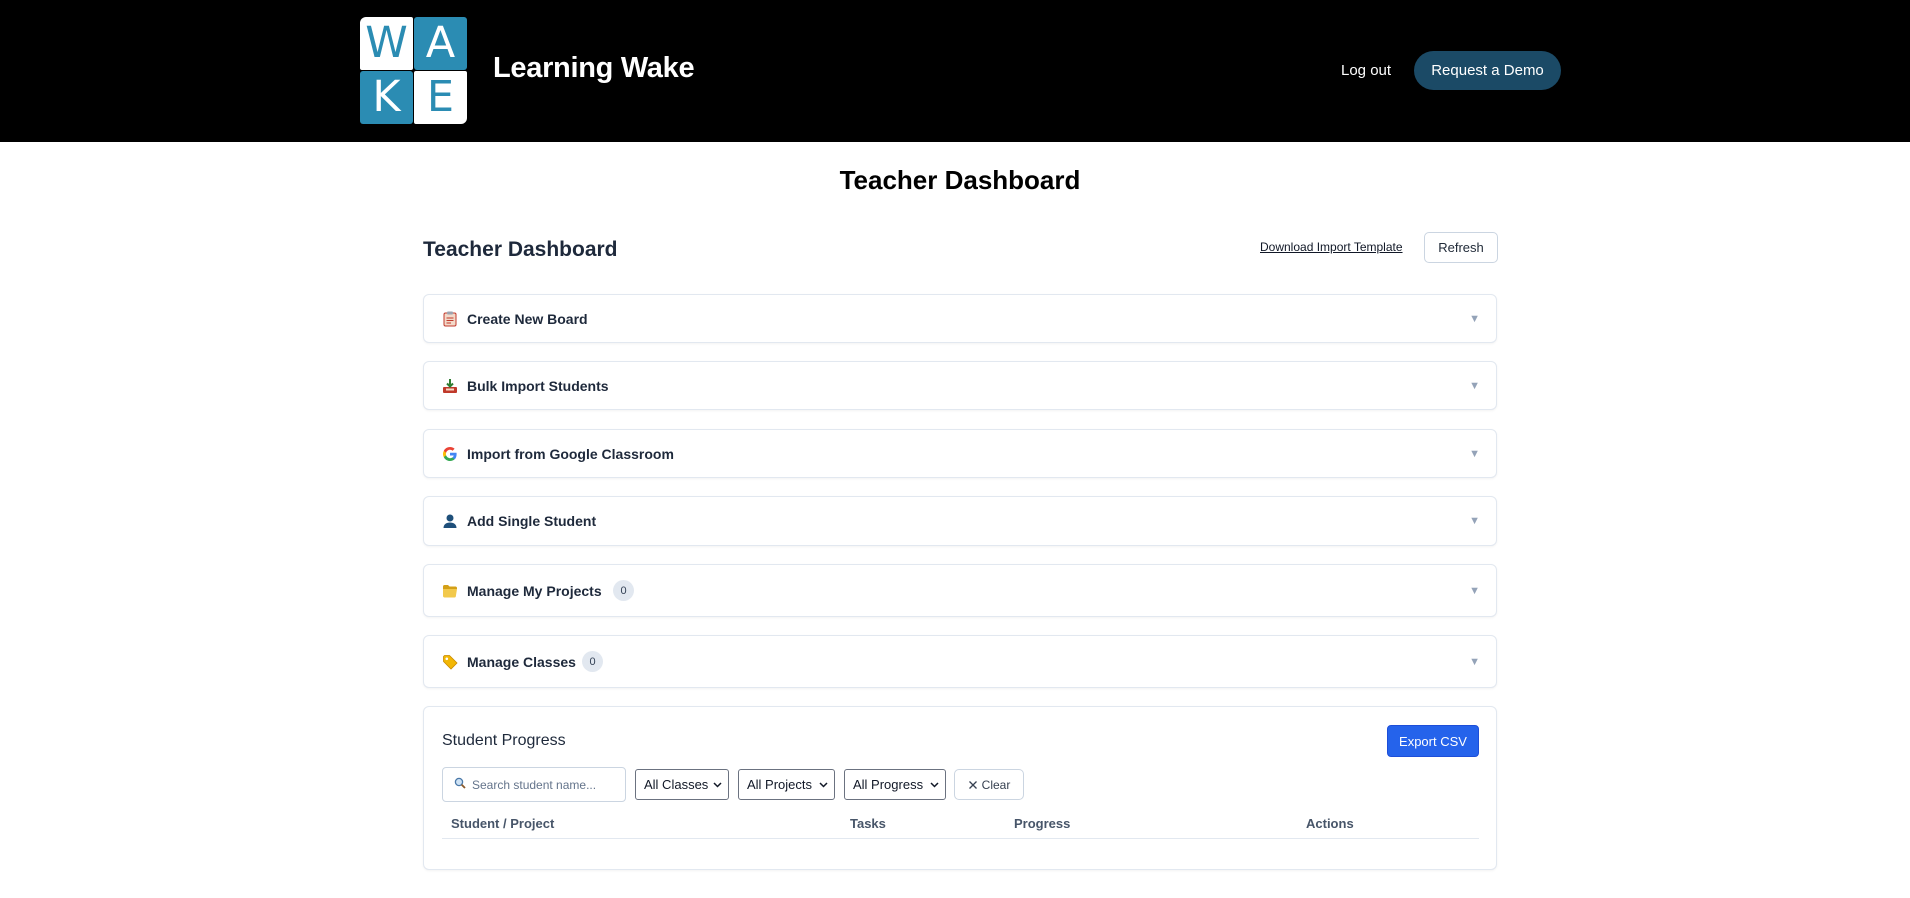 The width and height of the screenshot is (1910, 898). What do you see at coordinates (520, 249) in the screenshot?
I see `dashboard-heading: Teacher Dashboard` at bounding box center [520, 249].